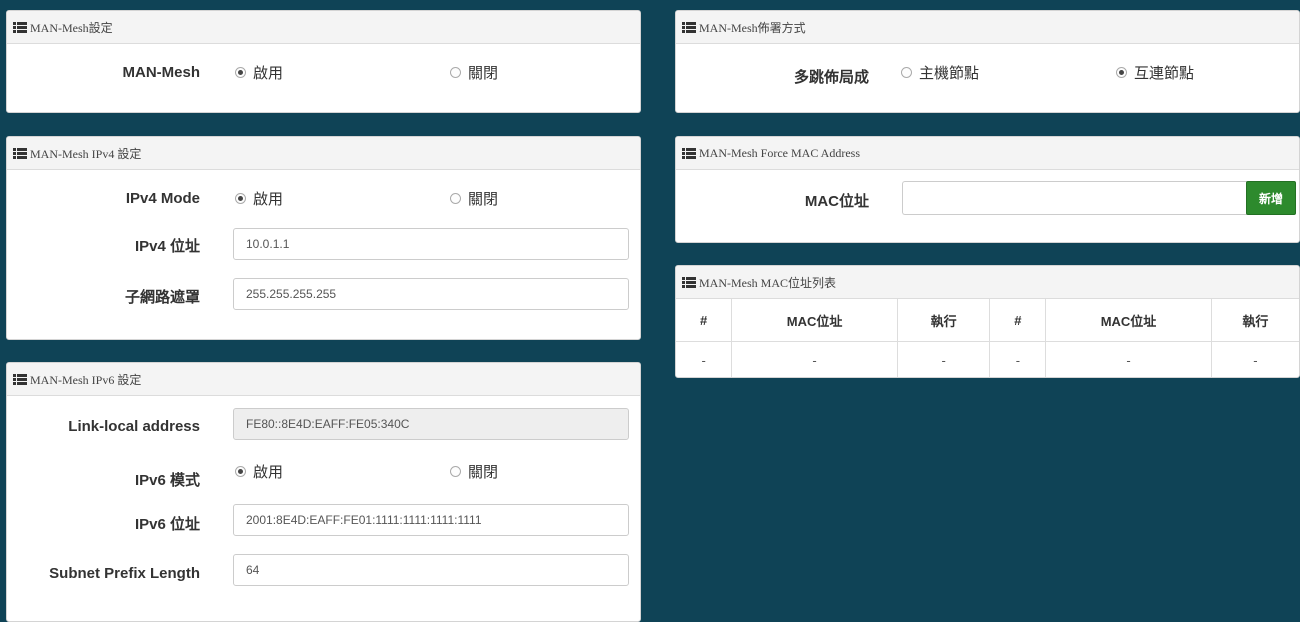 The width and height of the screenshot is (1300, 622). What do you see at coordinates (86, 153) in the screenshot?
I see `panel-title: MAN-Mesh IPv4 設定` at bounding box center [86, 153].